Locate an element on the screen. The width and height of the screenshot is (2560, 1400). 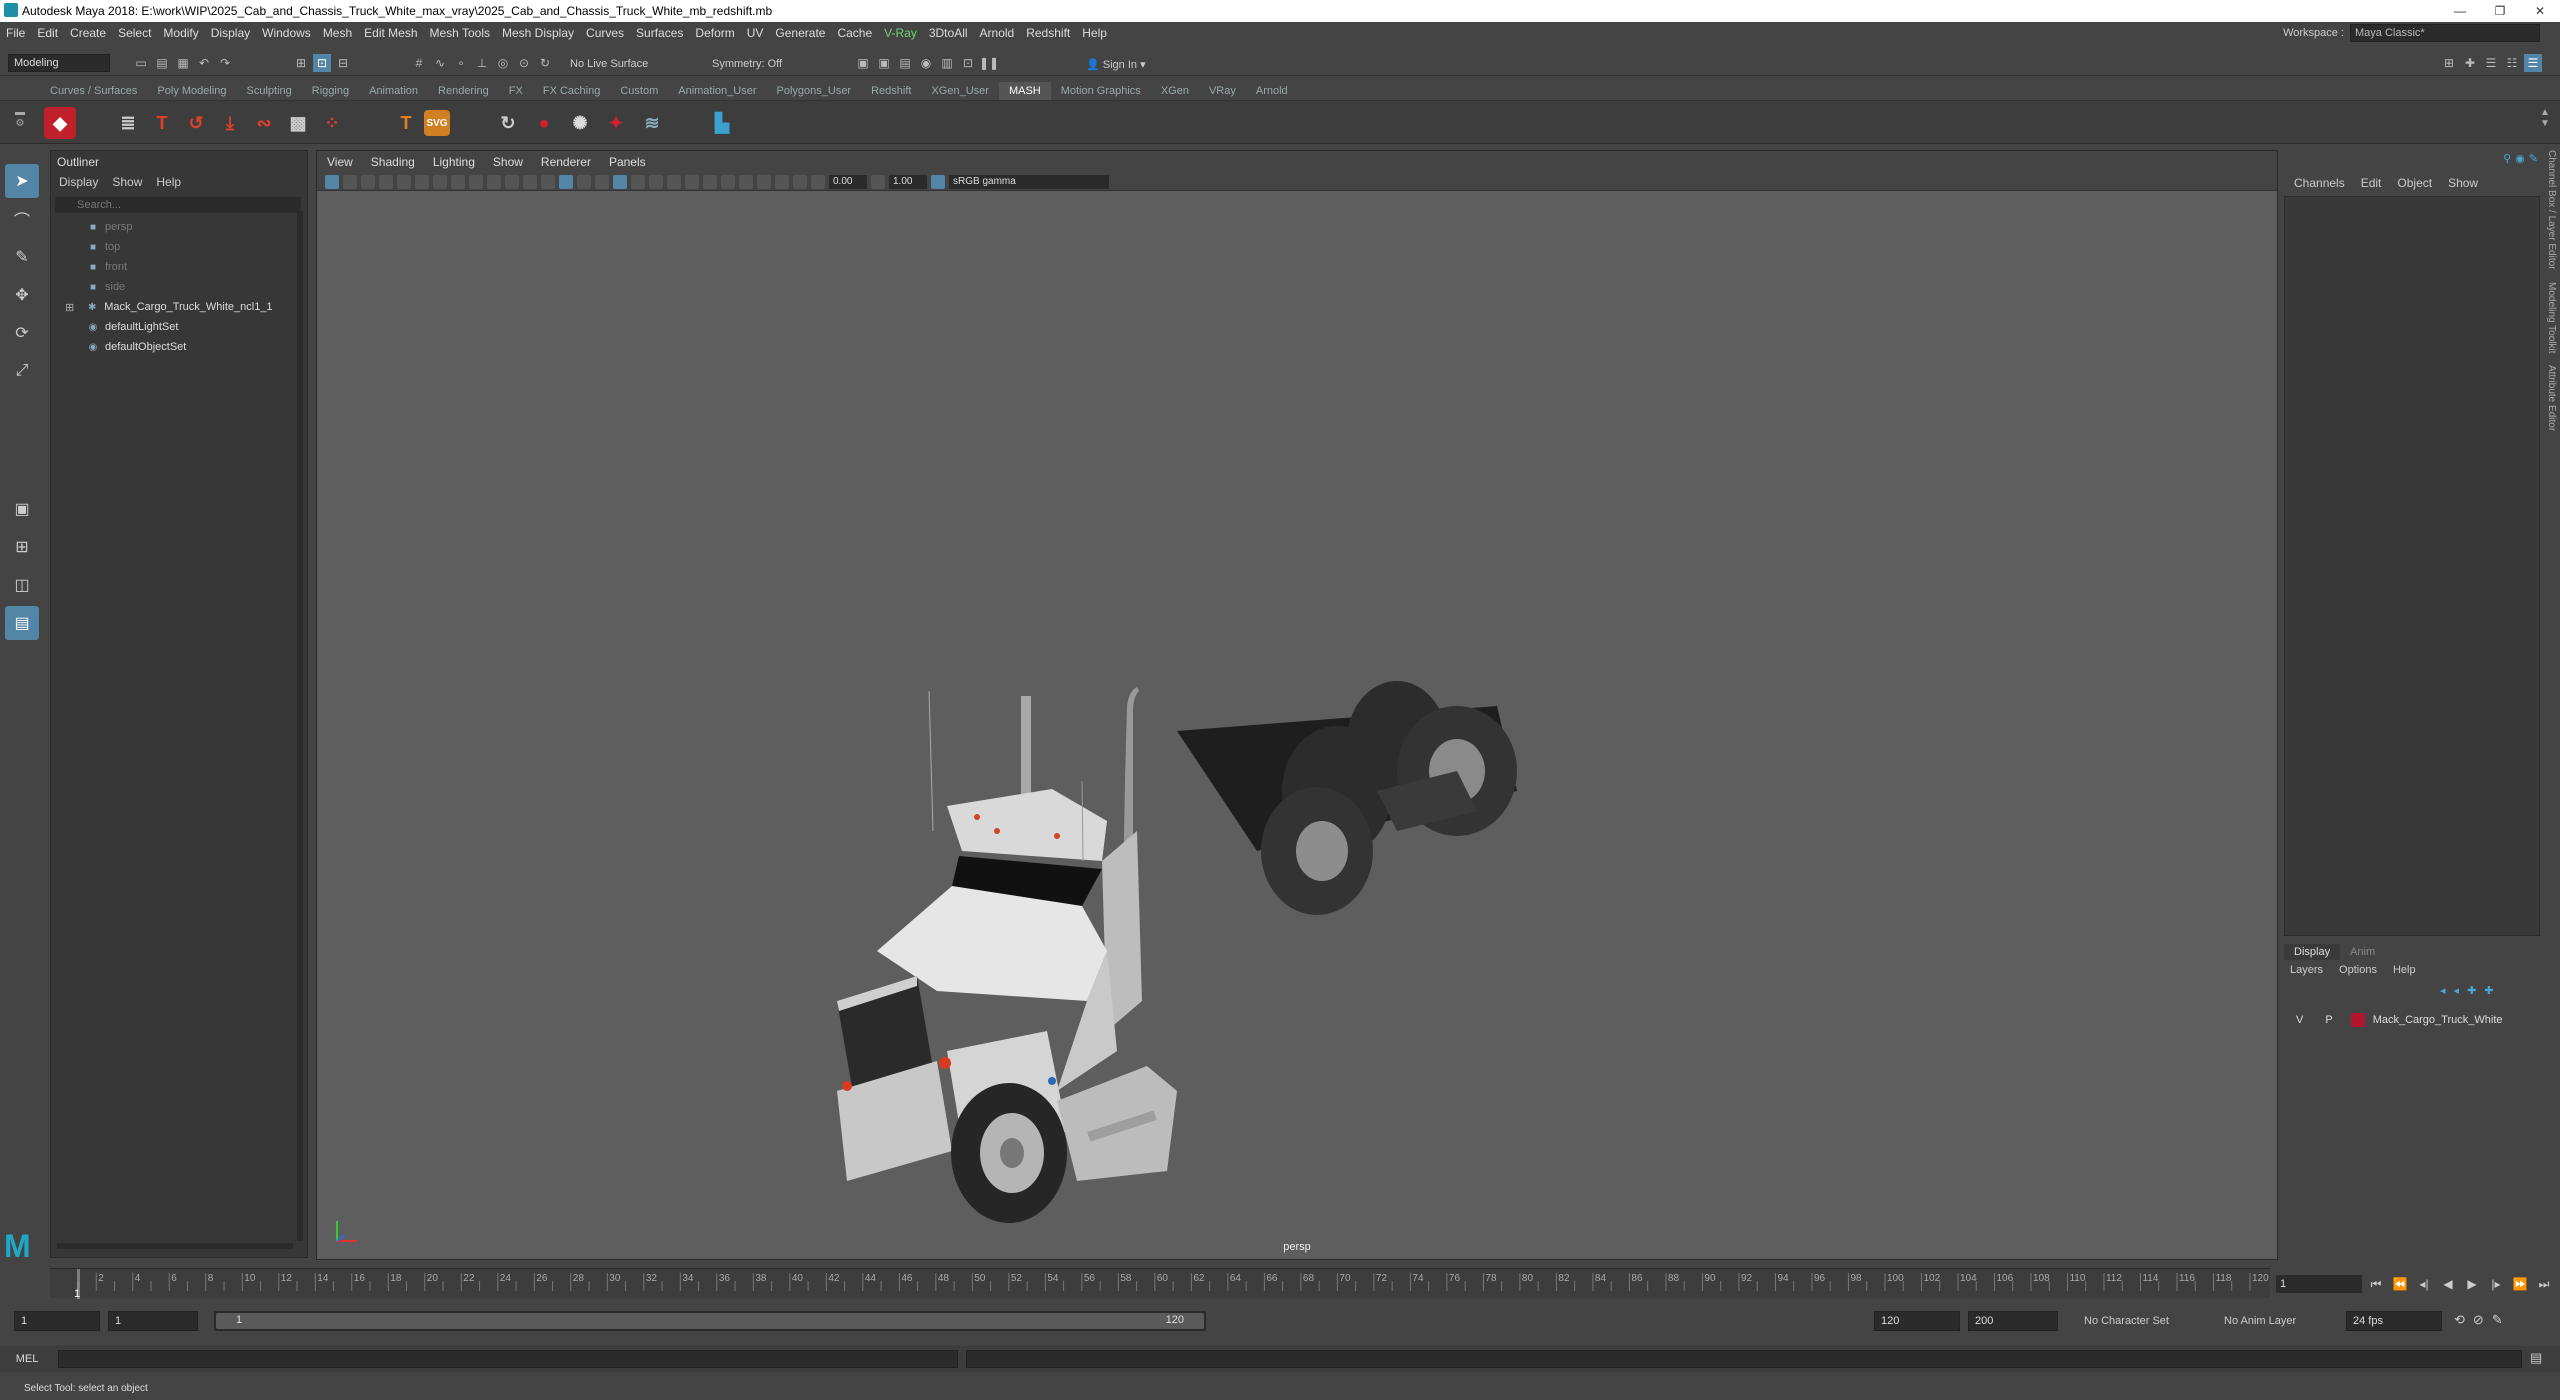
layer-playback-toggle: P is located at coordinates (2328, 1020).